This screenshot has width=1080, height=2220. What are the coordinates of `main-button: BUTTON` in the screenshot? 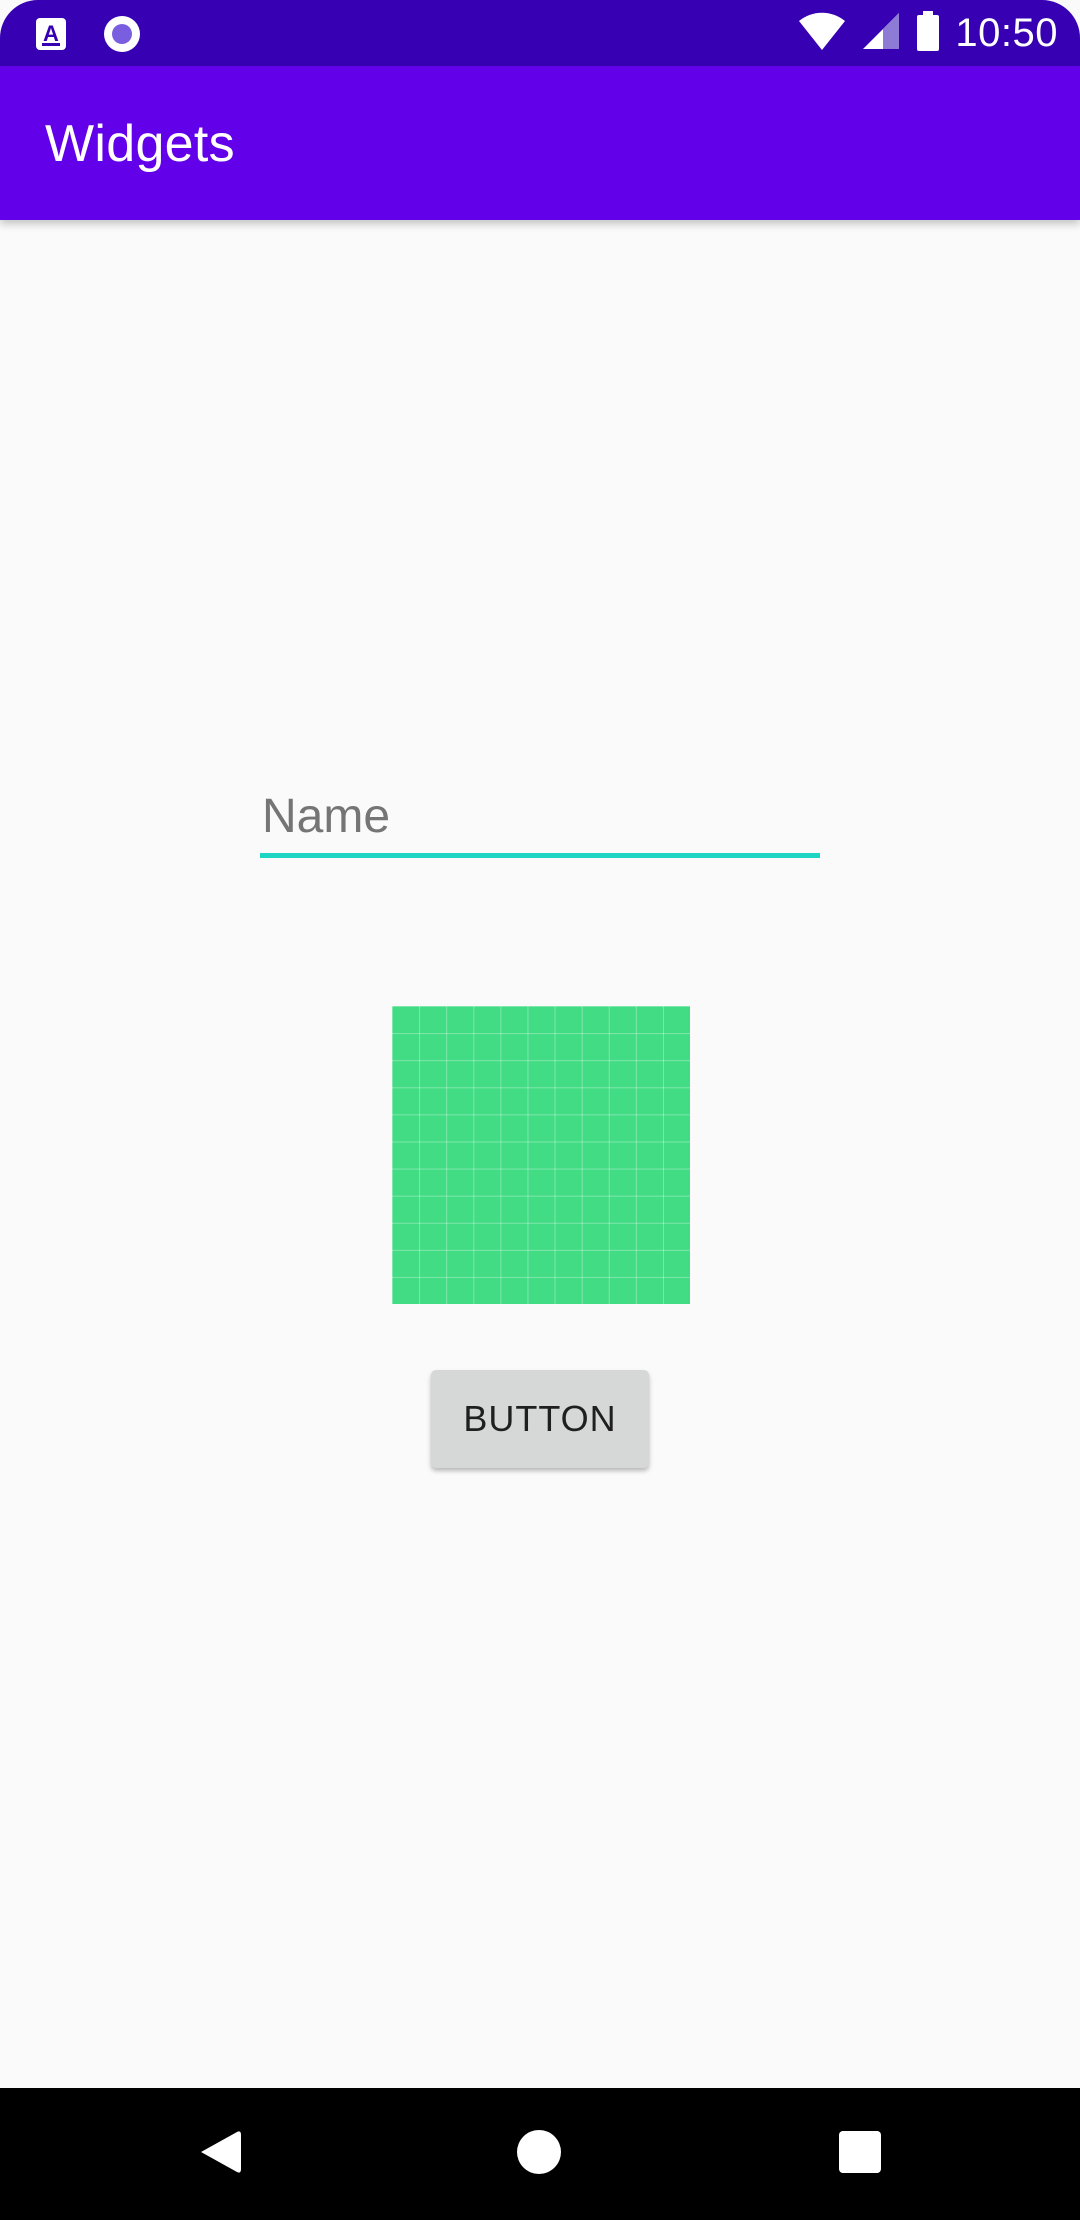 It's located at (540, 1419).